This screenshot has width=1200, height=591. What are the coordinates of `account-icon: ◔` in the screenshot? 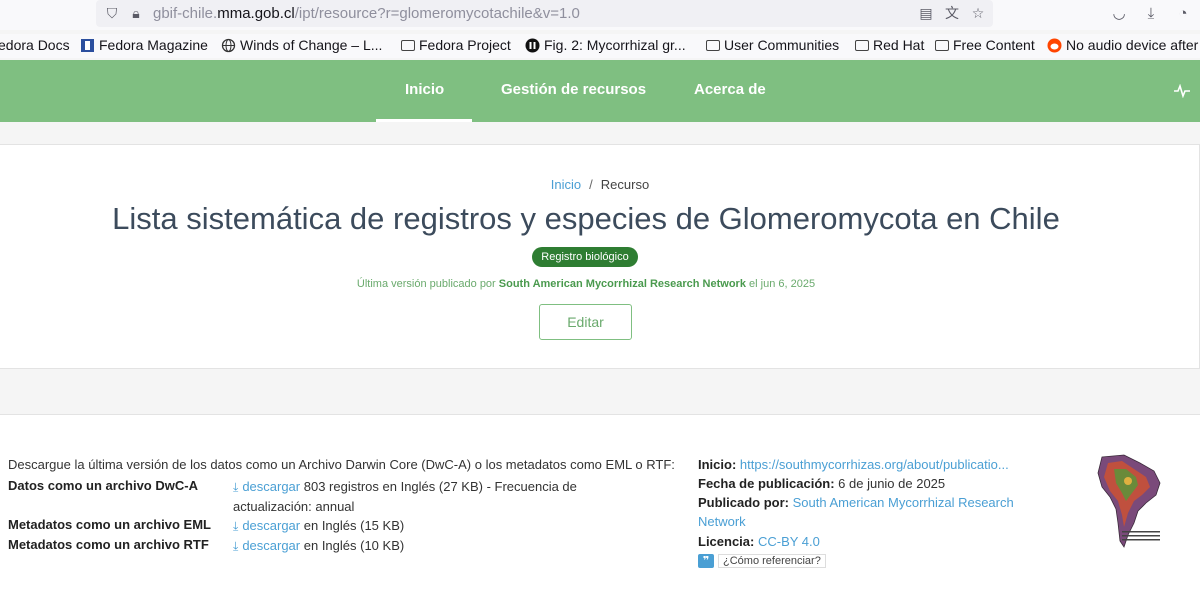 It's located at (1183, 14).